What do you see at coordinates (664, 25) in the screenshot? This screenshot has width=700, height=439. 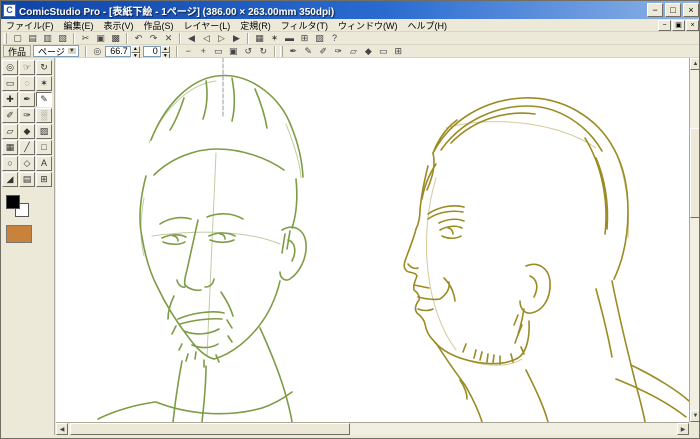 I see `mdi-minimize-button: −` at bounding box center [664, 25].